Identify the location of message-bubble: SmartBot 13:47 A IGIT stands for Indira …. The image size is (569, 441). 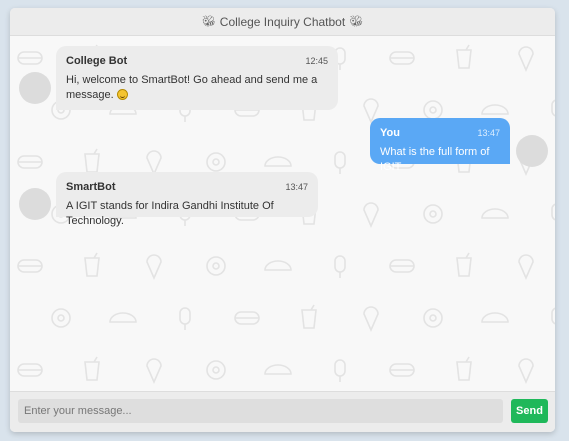
(187, 199).